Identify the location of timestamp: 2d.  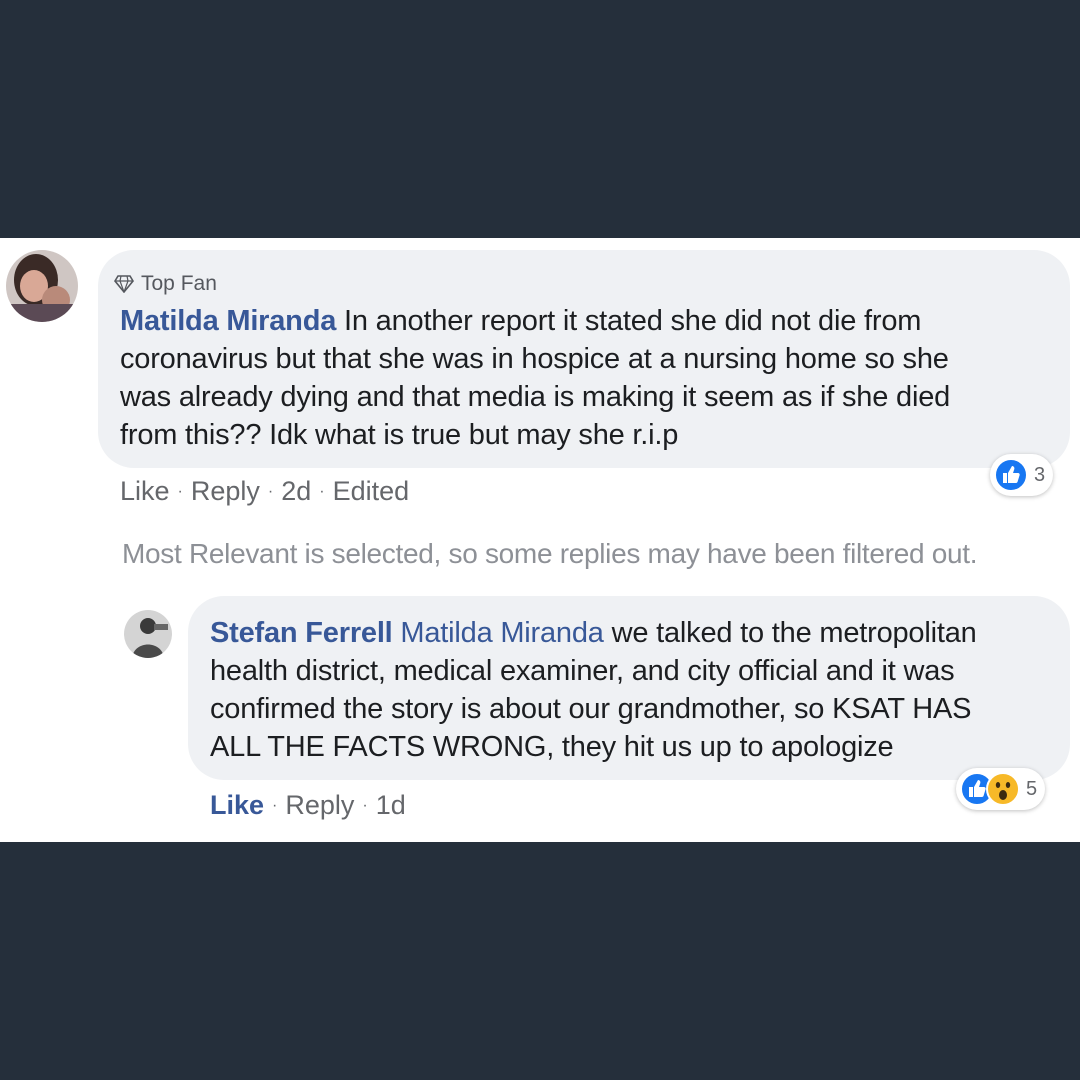
(296, 491).